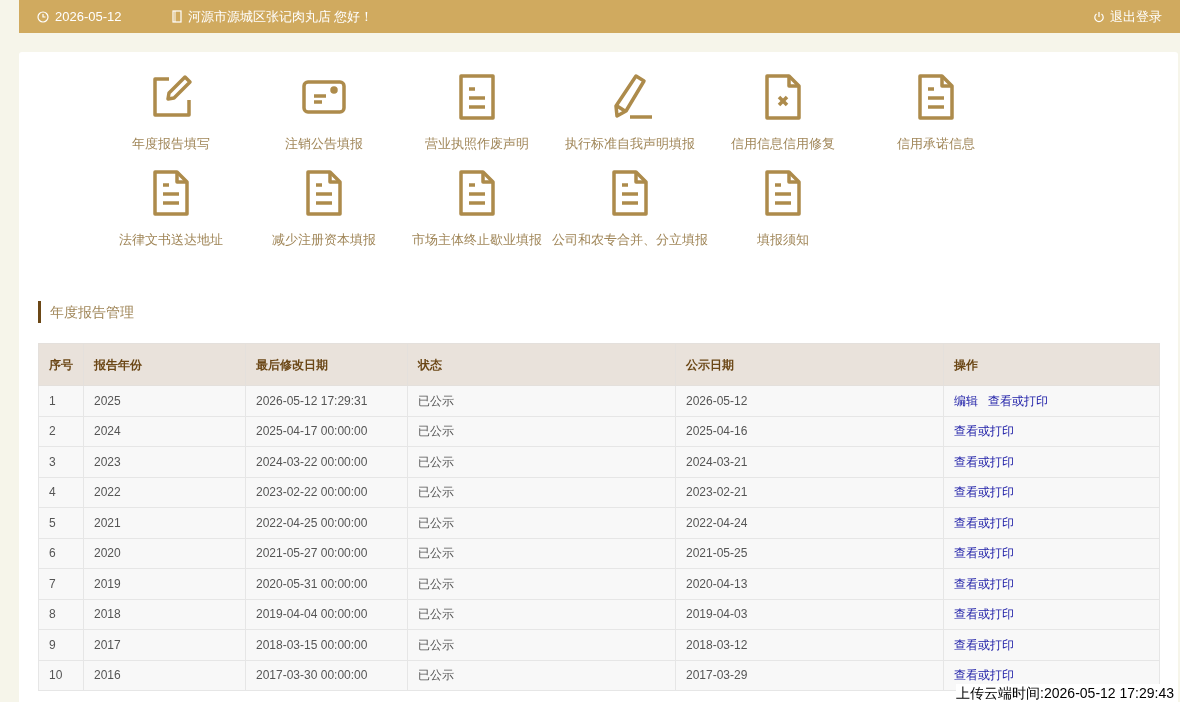 The width and height of the screenshot is (1180, 702). What do you see at coordinates (935, 113) in the screenshot?
I see `shortcut-tile: 信用承诺信息` at bounding box center [935, 113].